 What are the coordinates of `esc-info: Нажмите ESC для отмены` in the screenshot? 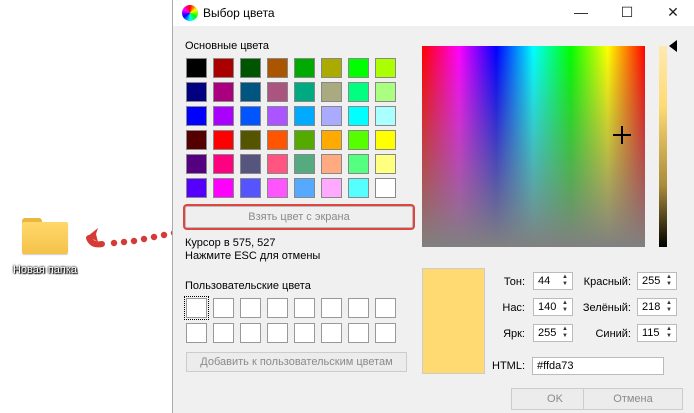 It's located at (253, 256).